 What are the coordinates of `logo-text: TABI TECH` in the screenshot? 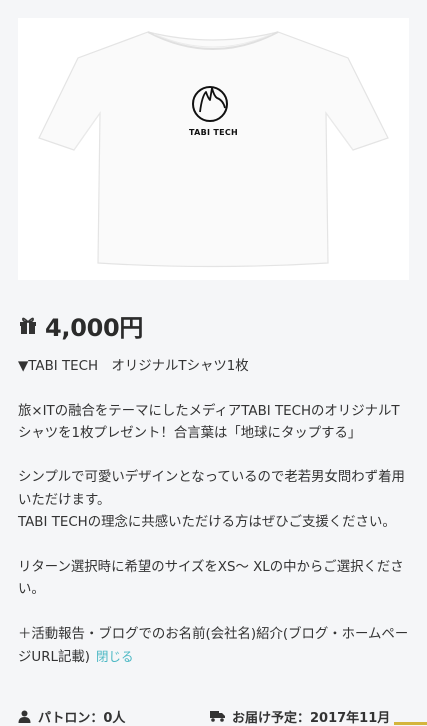 It's located at (213, 132).